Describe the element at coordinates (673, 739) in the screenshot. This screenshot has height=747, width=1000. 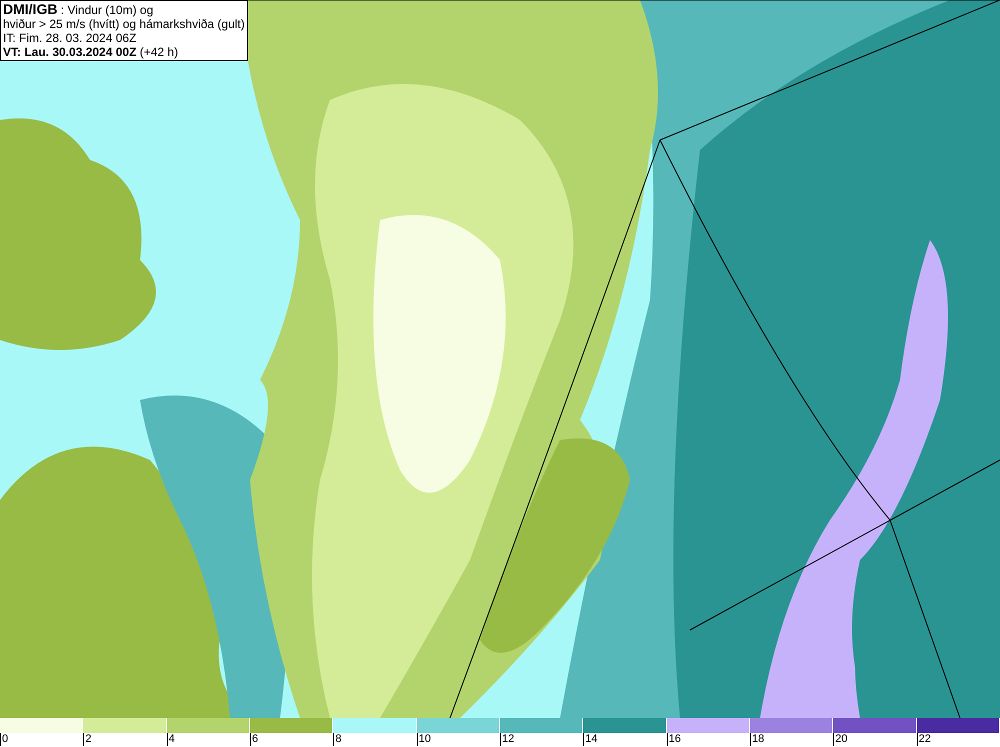
I see `legend-label: 16` at that location.